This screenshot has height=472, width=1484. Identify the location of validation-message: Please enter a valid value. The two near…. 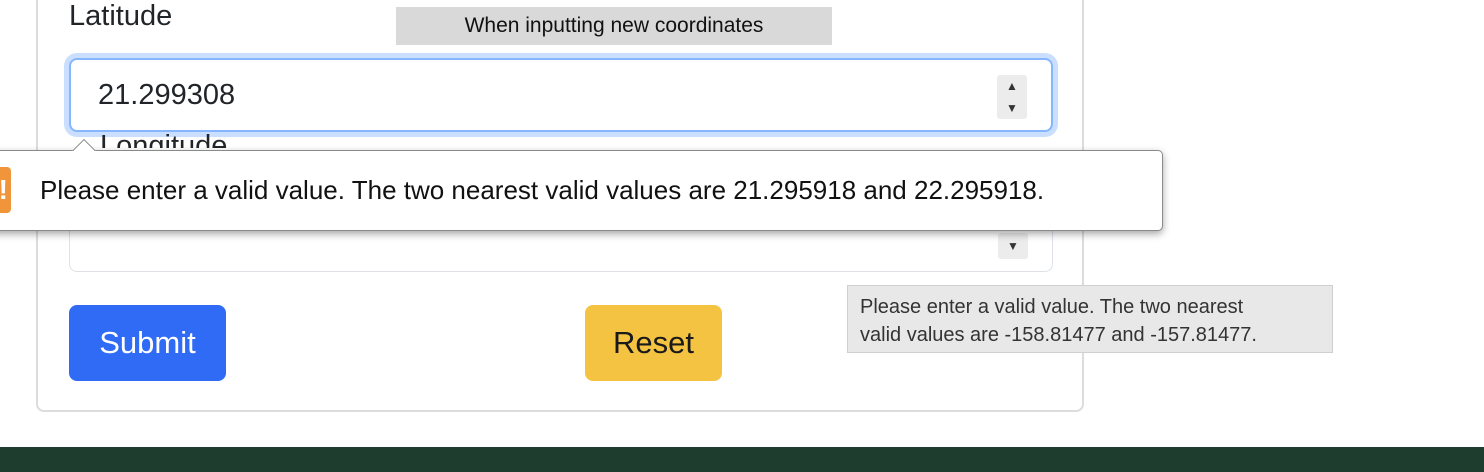
(542, 190).